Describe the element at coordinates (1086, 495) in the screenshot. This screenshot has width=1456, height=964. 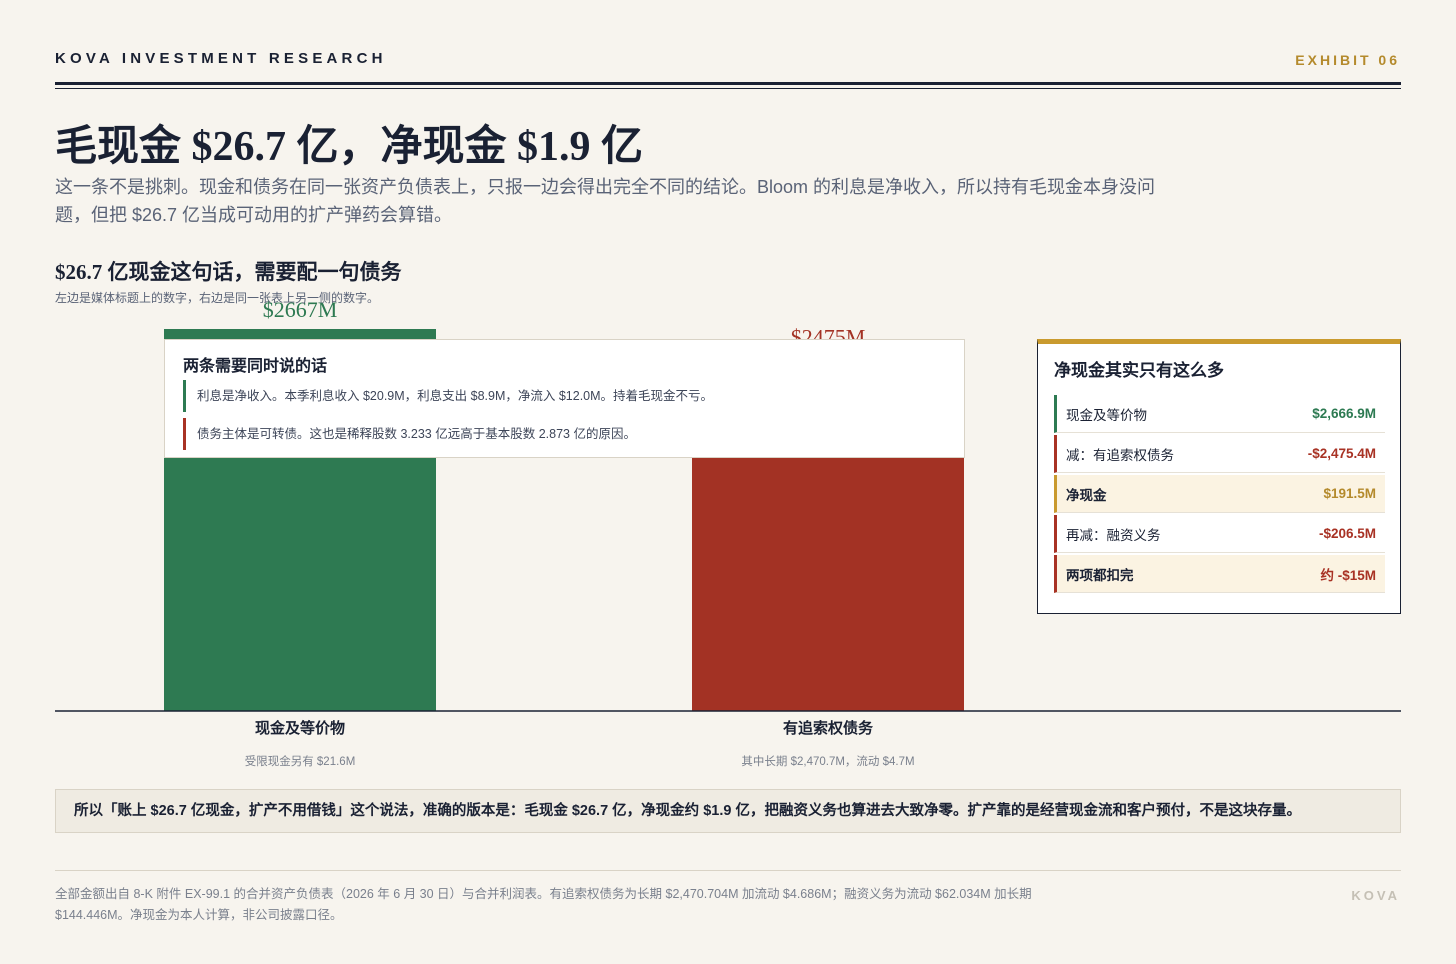
I see `panel-row-label: 净现金` at that location.